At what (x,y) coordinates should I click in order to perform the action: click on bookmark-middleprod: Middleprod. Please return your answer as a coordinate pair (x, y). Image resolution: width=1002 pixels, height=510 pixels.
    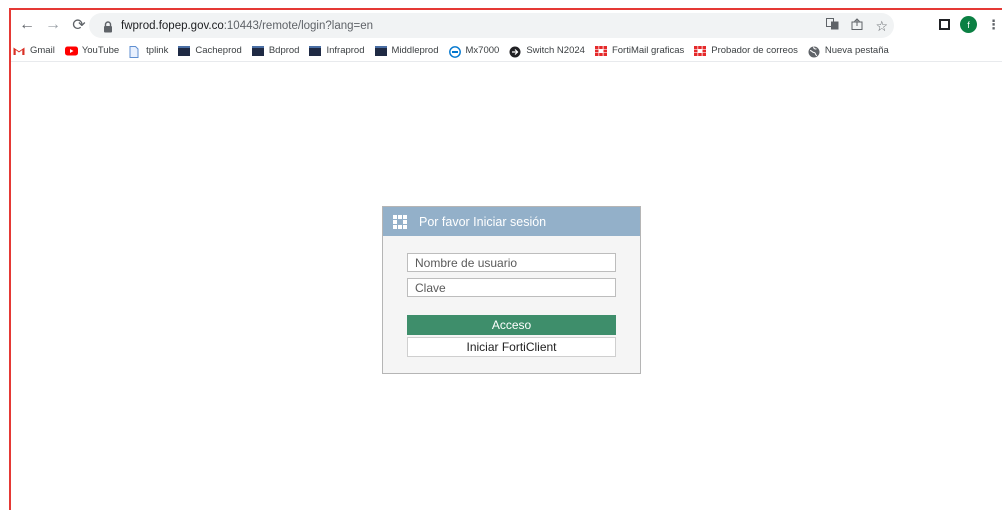
    Looking at the image, I should click on (406, 50).